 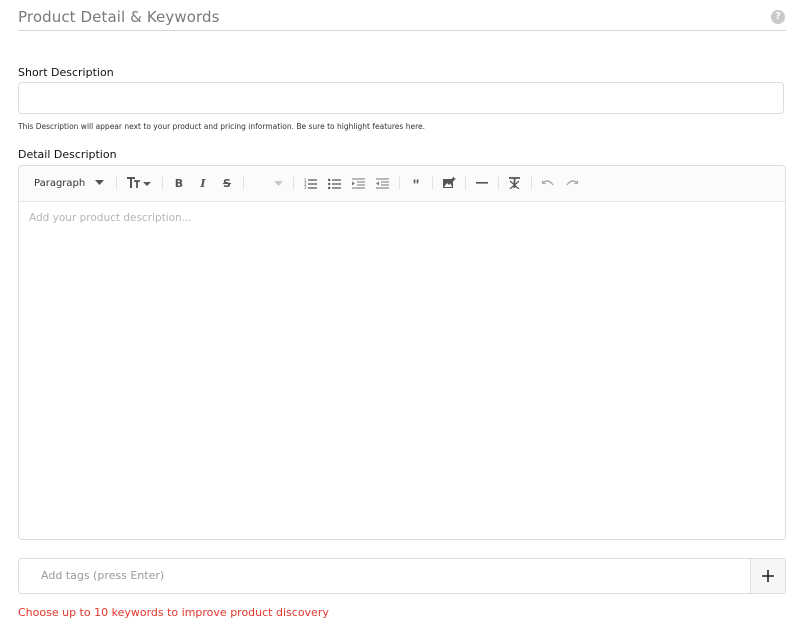 I want to click on short-description-label: Short Description, so click(x=66, y=72).